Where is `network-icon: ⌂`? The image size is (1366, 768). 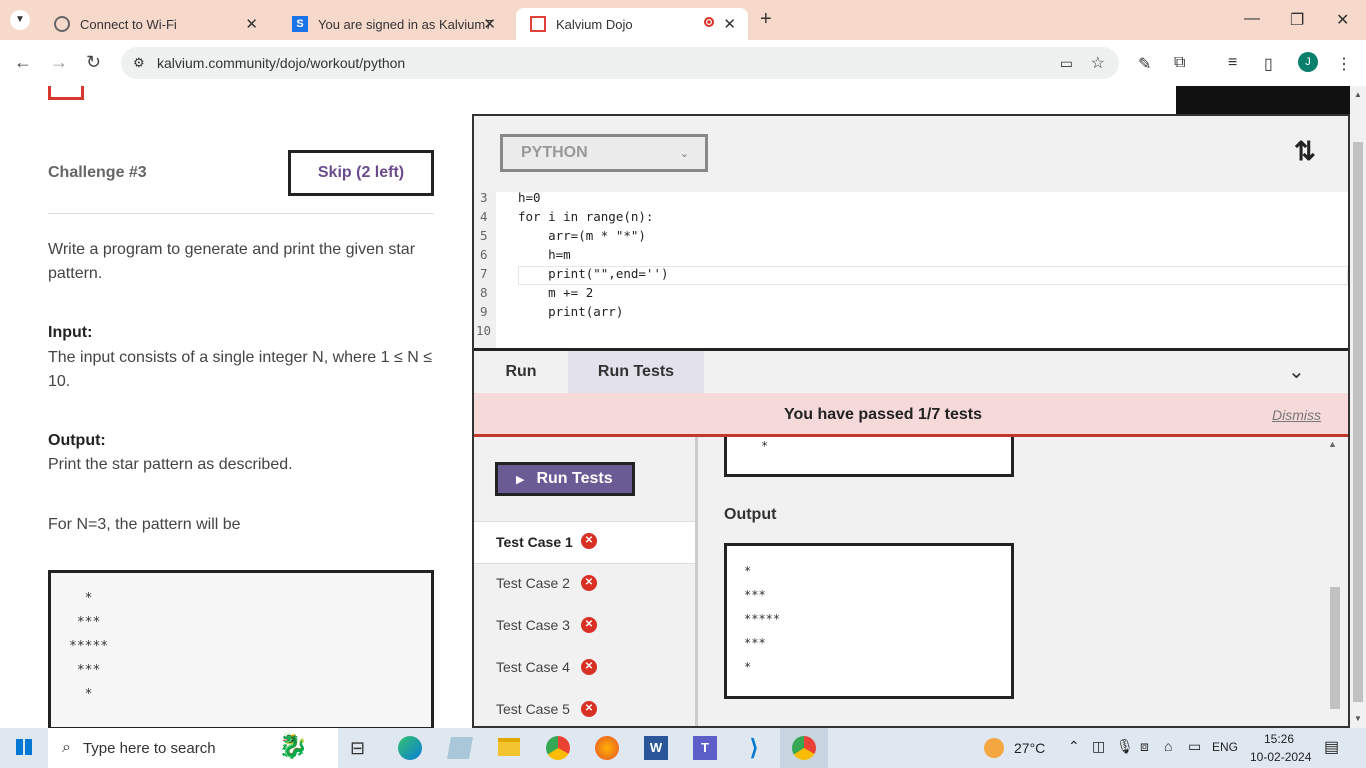
network-icon: ⌂ is located at coordinates (1168, 746).